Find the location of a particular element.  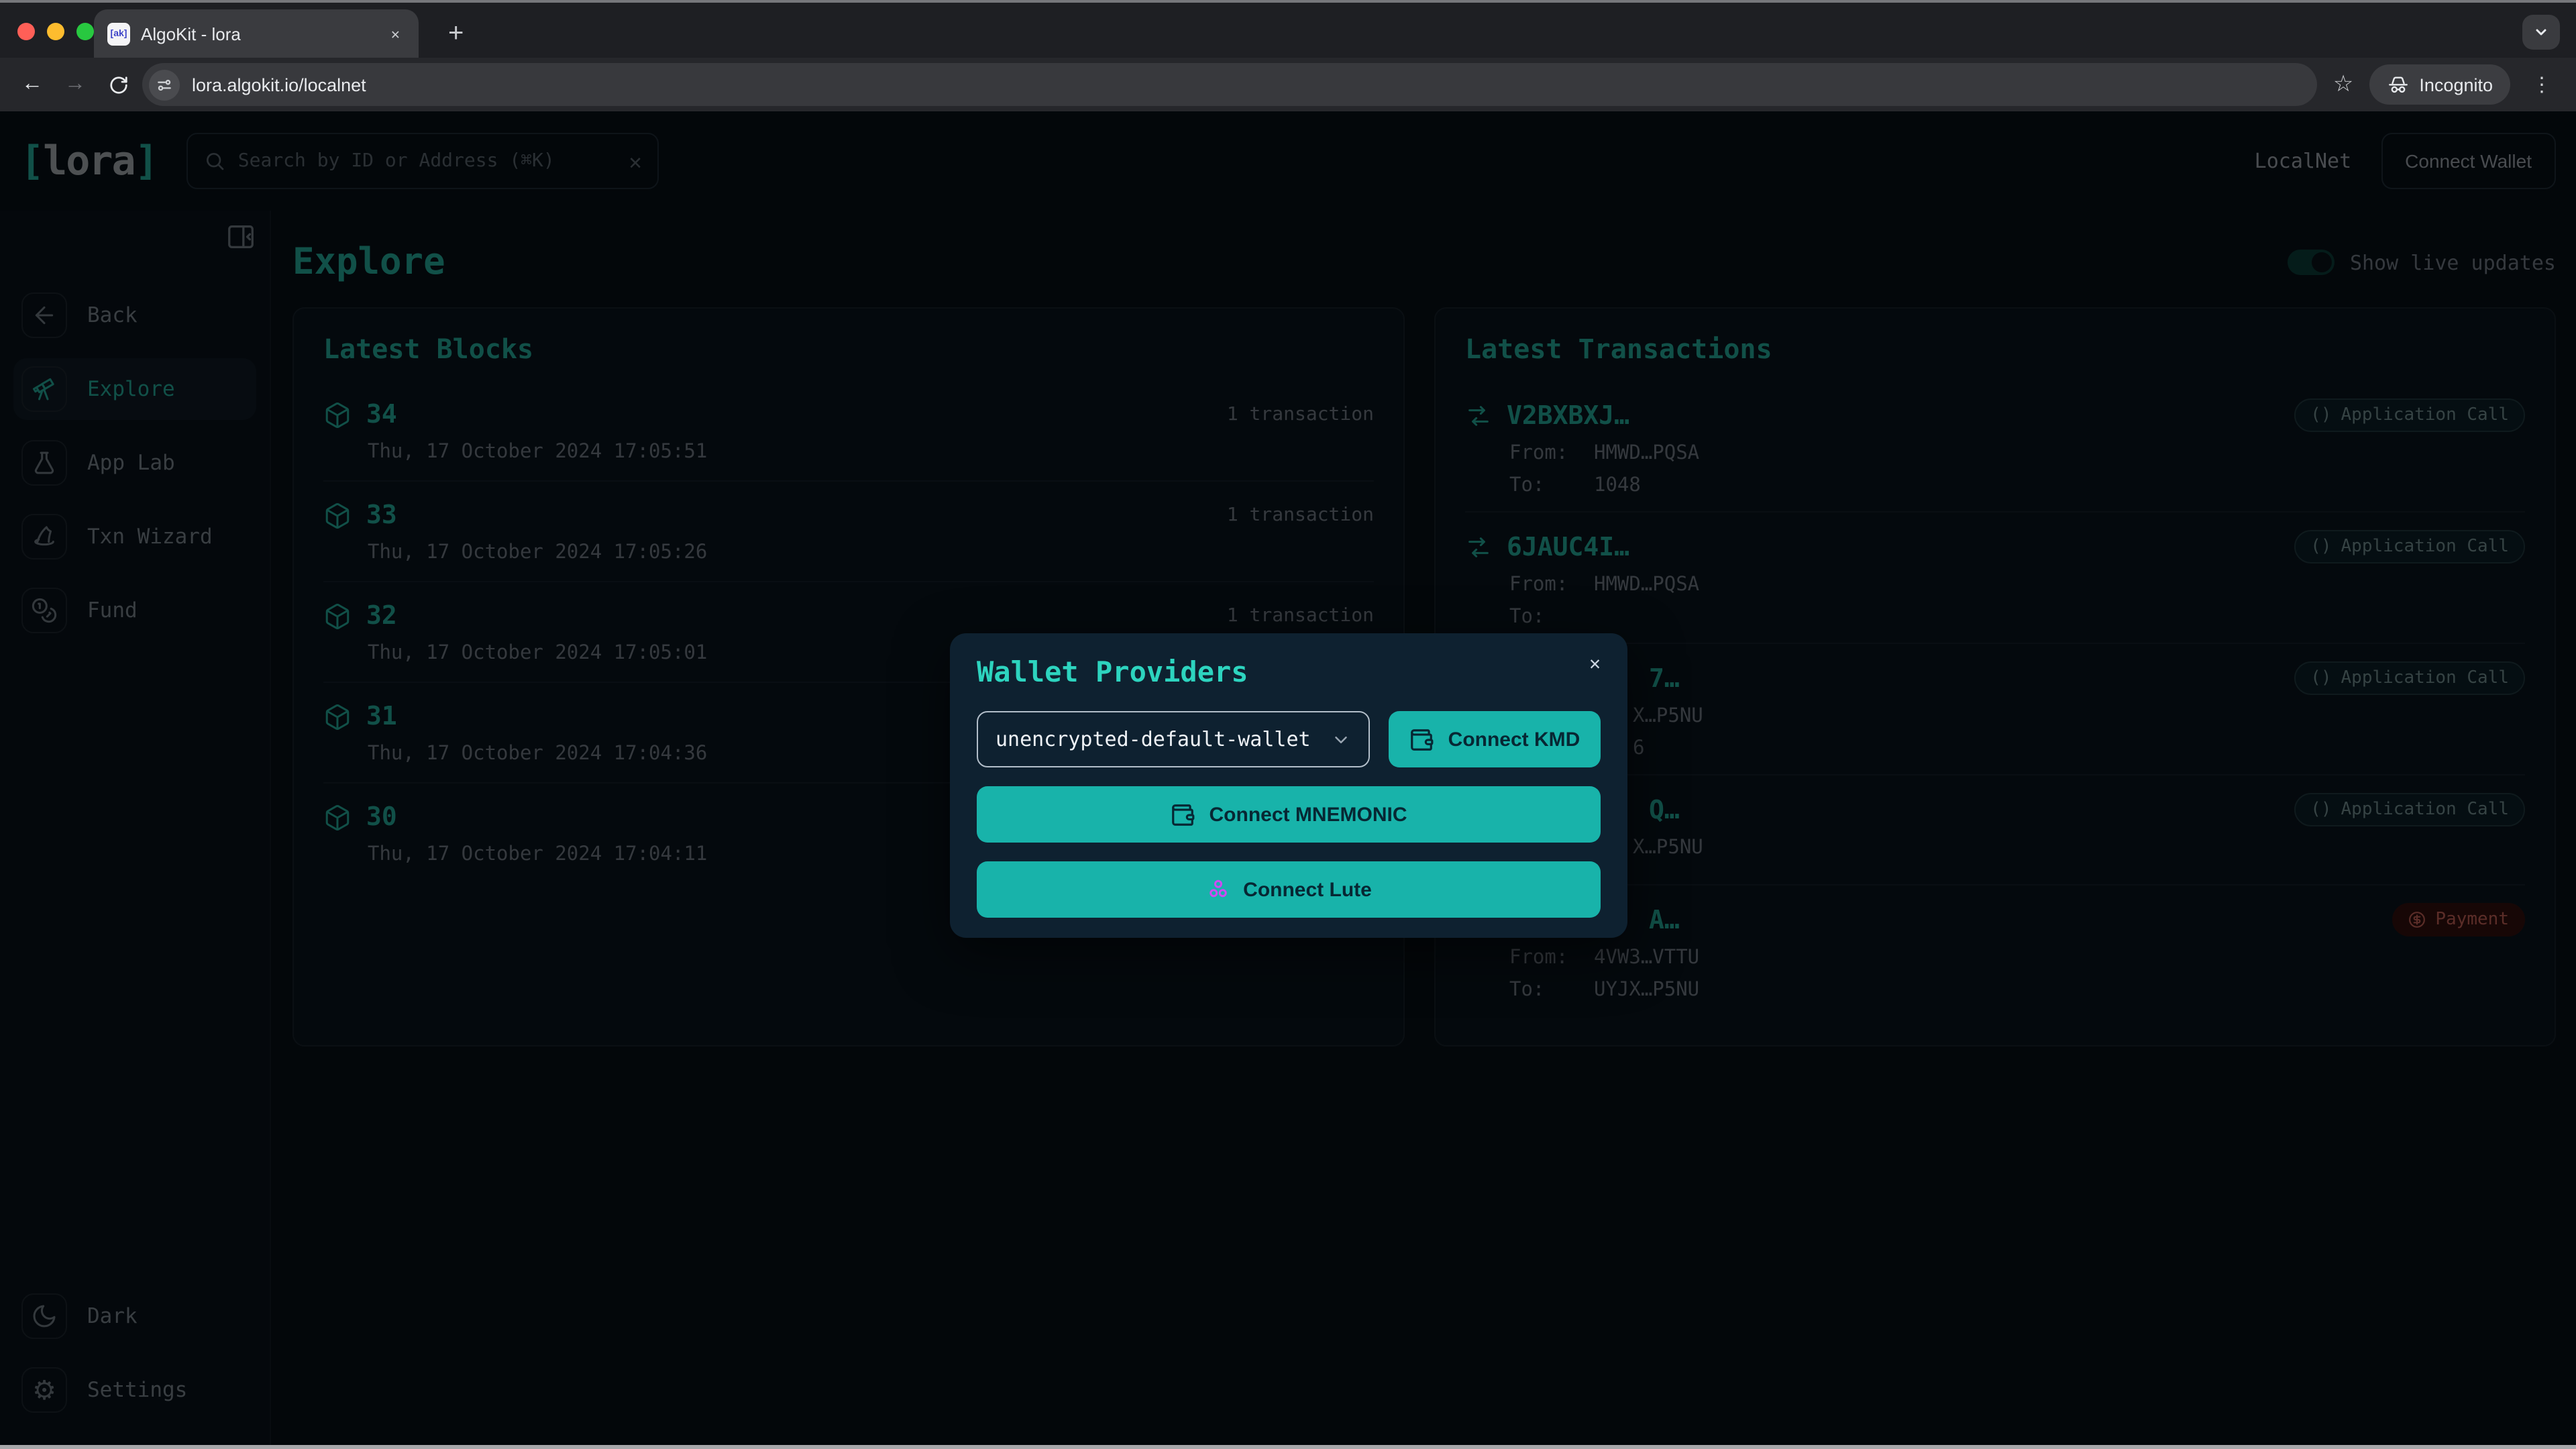

site-settings-button is located at coordinates (164, 84).